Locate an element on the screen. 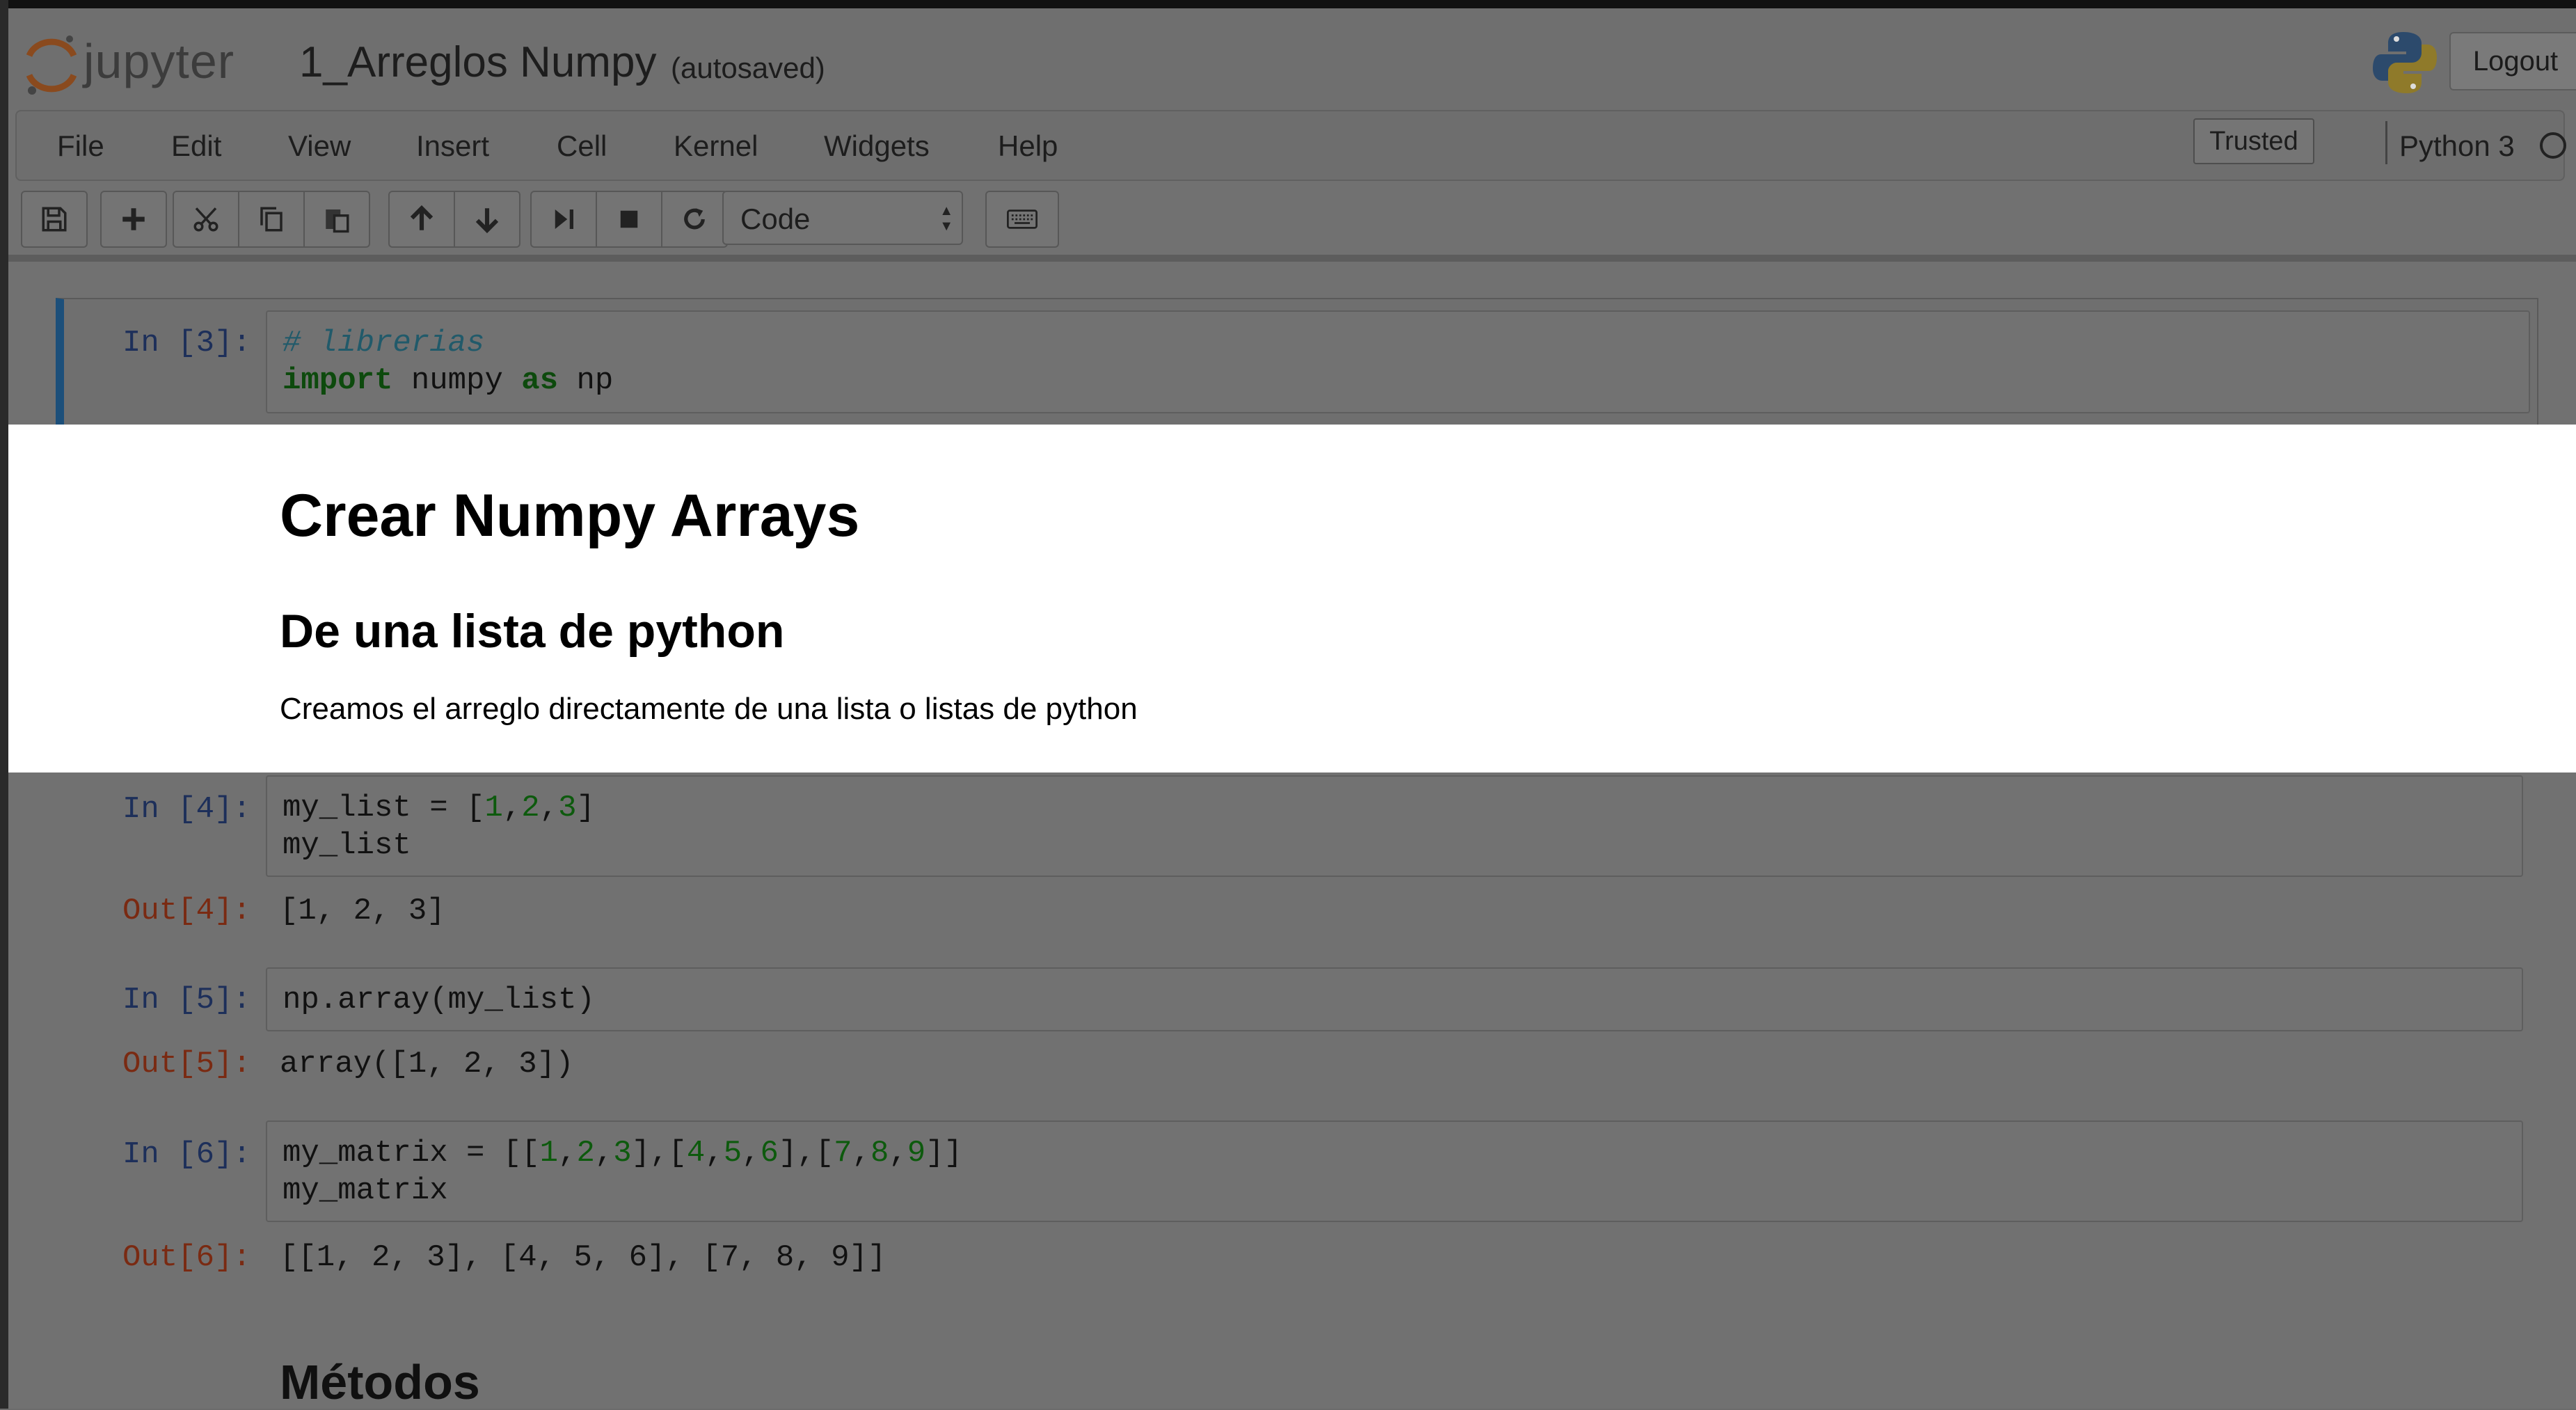 The image size is (2576, 1410). window-left-edge is located at coordinates (4, 704).